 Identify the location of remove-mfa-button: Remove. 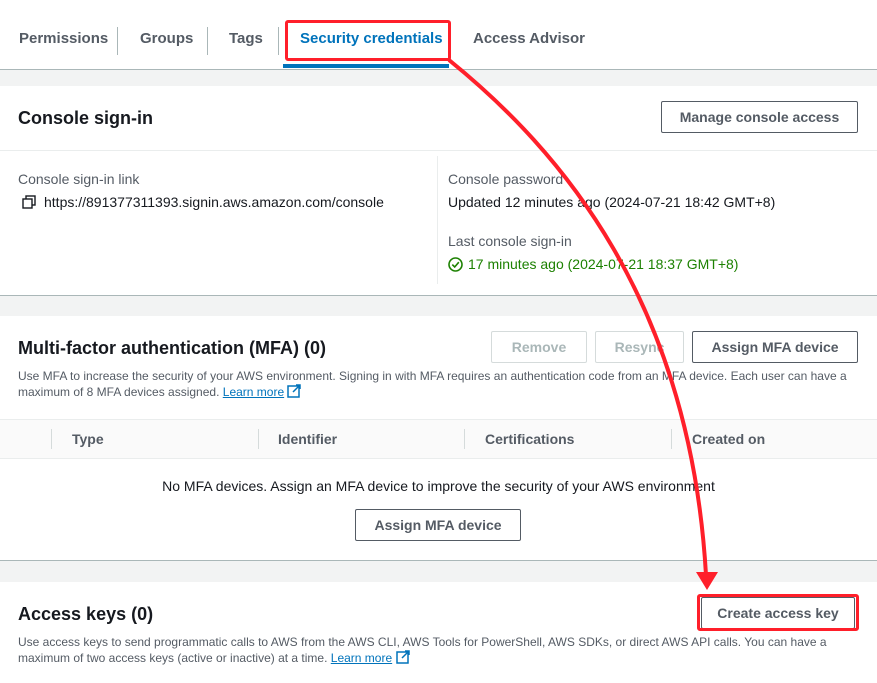
(539, 347).